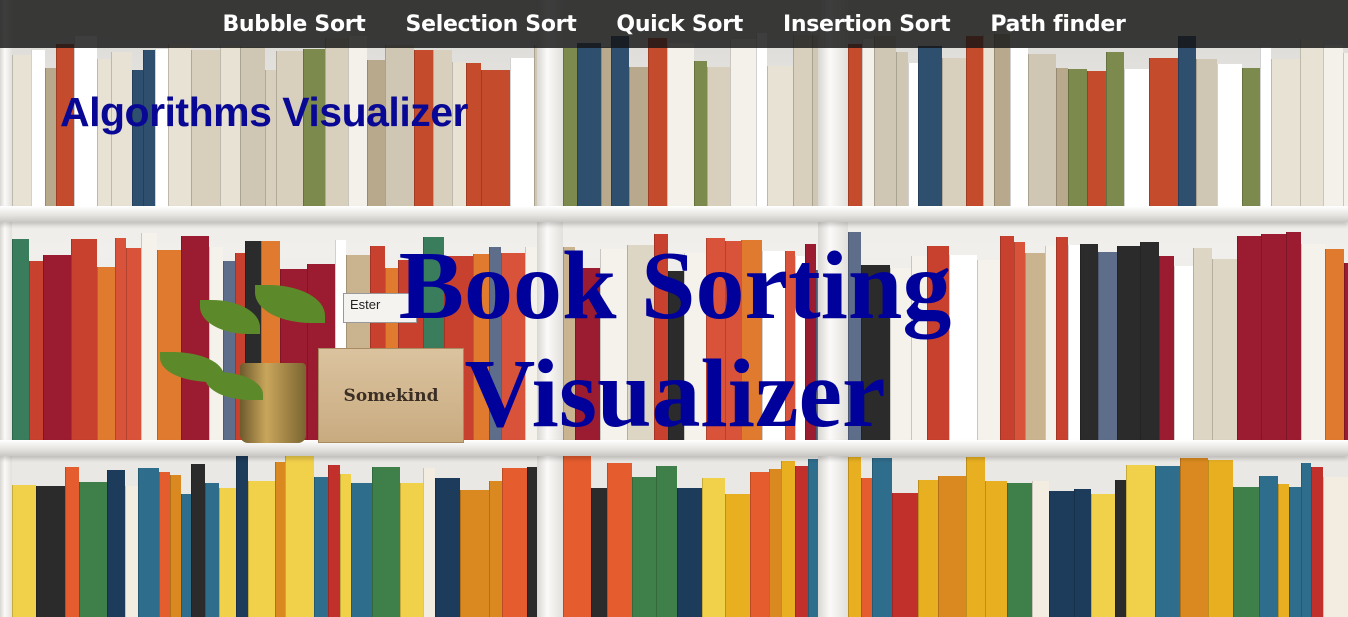  Describe the element at coordinates (273, 403) in the screenshot. I see `plant-pot` at that location.